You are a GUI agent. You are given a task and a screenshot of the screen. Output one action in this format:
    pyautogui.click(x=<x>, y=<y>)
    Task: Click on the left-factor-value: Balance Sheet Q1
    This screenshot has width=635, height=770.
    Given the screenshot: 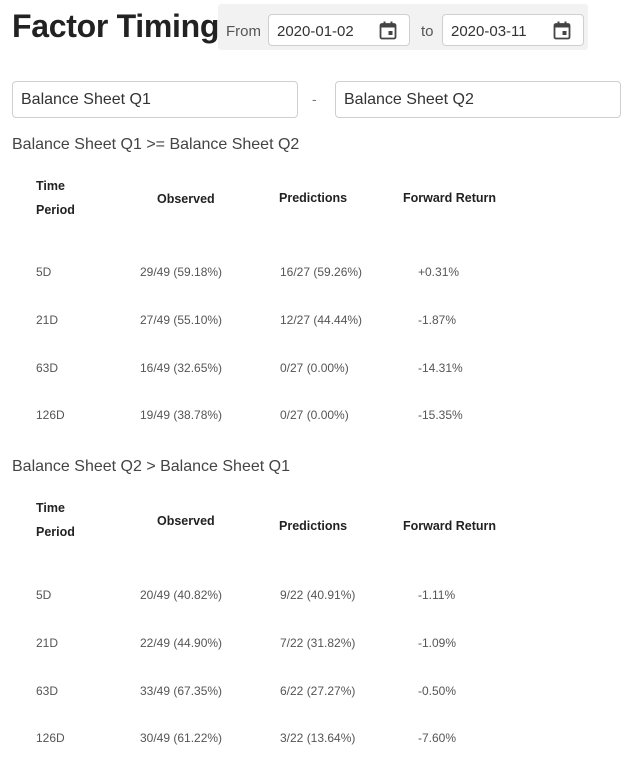 What is the action you would take?
    pyautogui.click(x=86, y=99)
    